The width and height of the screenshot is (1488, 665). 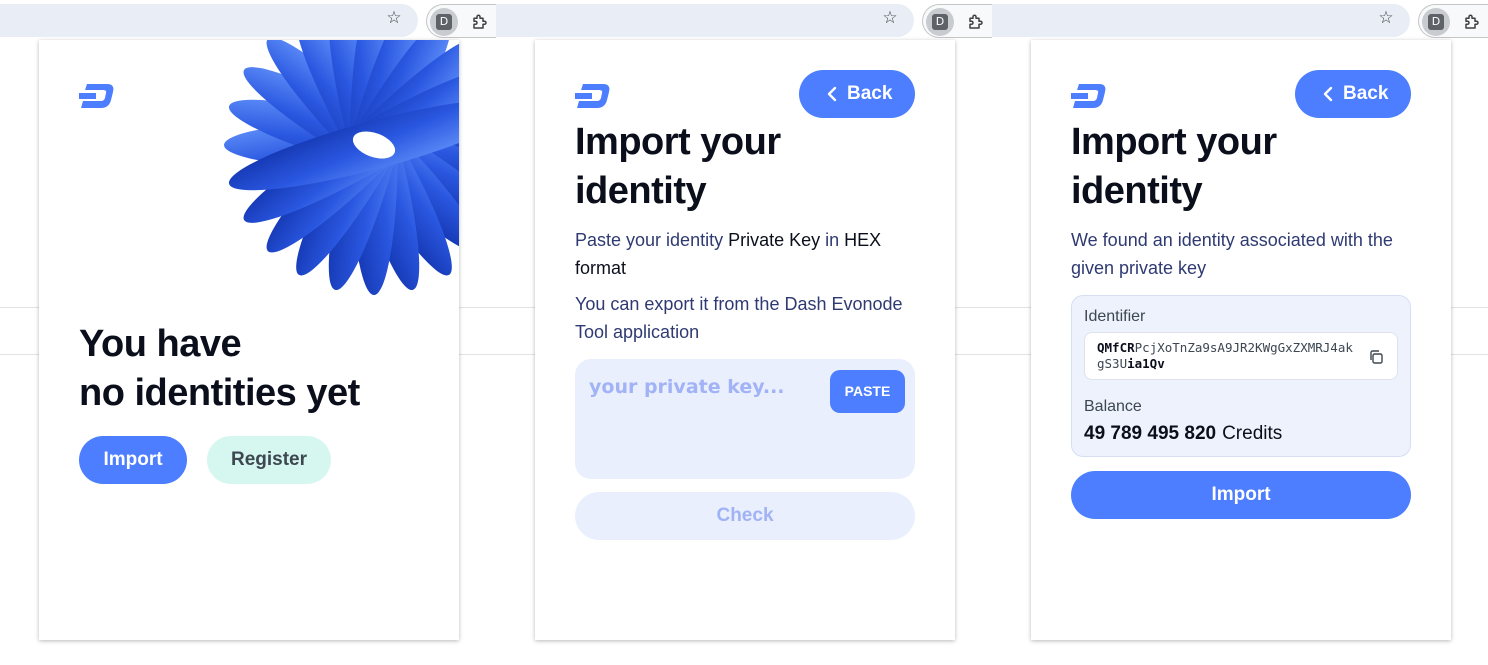 I want to click on copy-icon, so click(x=1376, y=357).